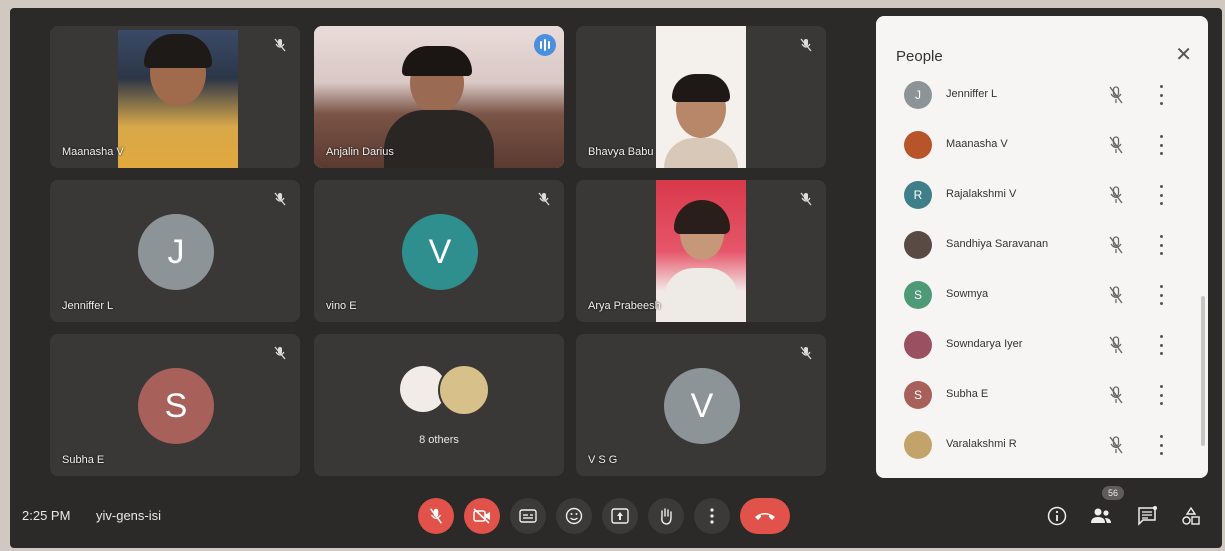  I want to click on present-screen-button, so click(620, 516).